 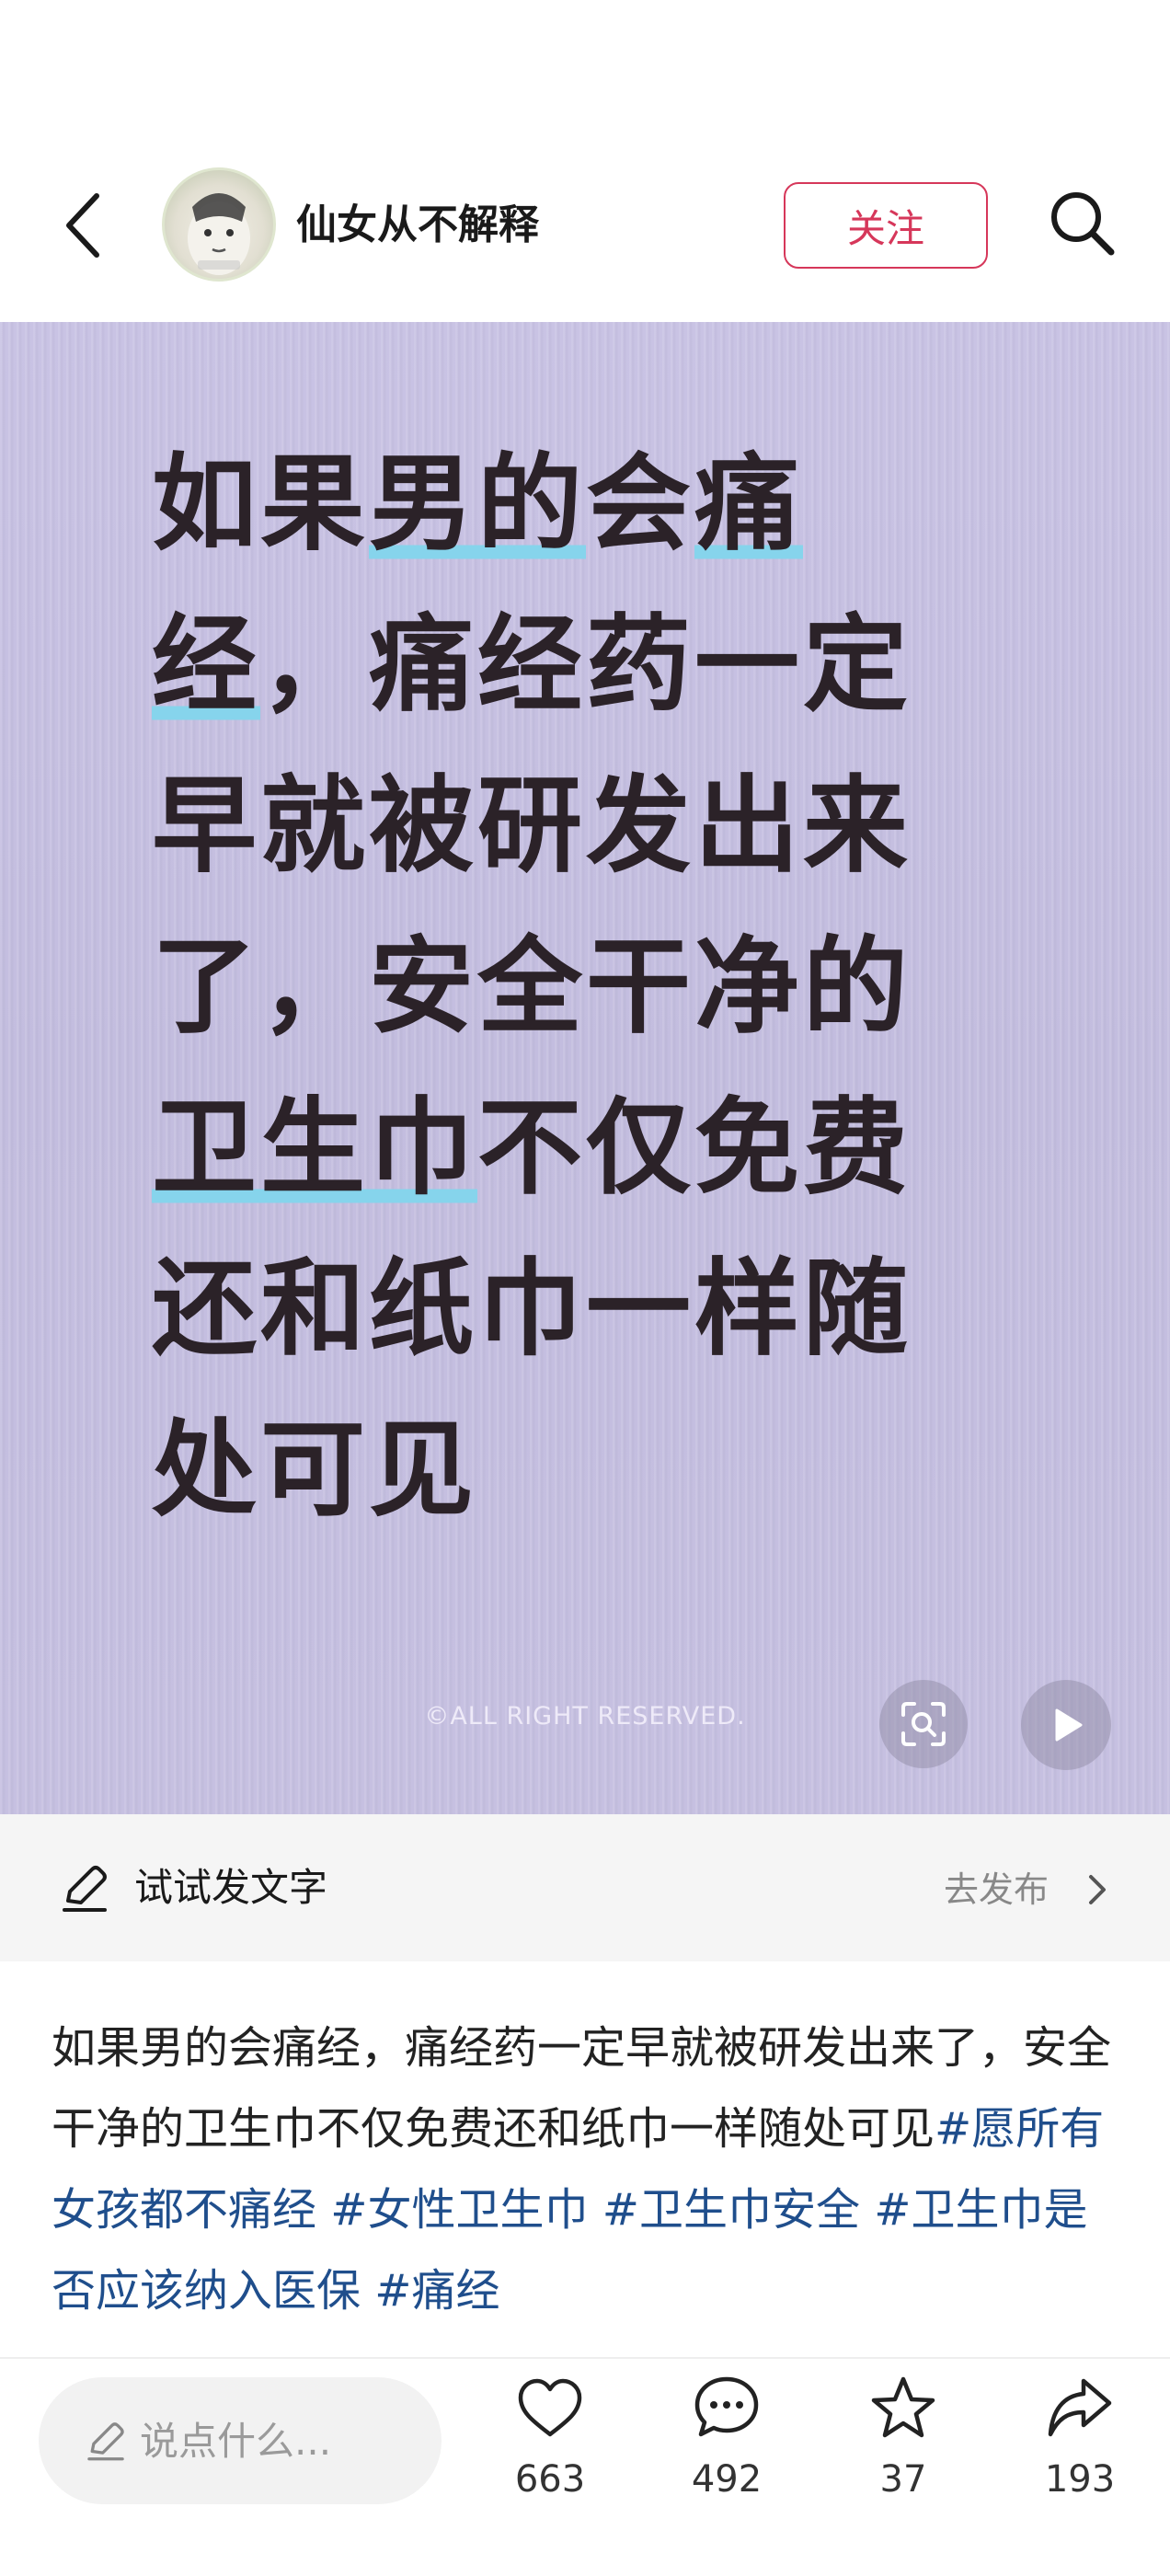 I want to click on publish-link: 去发布, so click(x=996, y=1890).